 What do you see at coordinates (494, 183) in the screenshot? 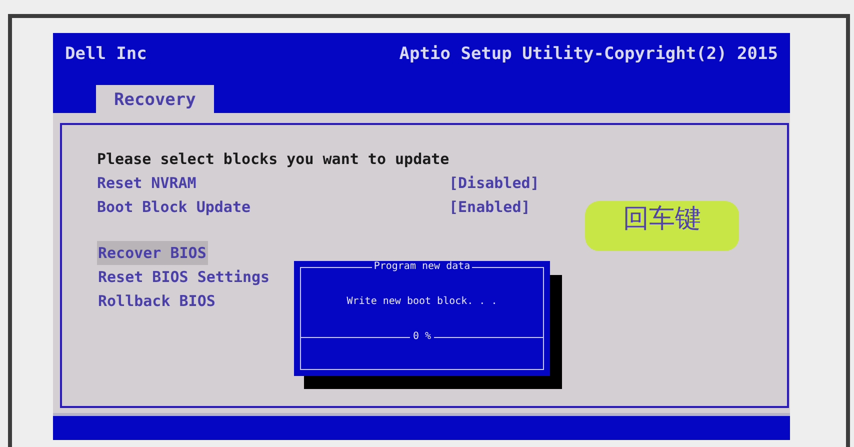
I see `option-value: [Disabled]` at bounding box center [494, 183].